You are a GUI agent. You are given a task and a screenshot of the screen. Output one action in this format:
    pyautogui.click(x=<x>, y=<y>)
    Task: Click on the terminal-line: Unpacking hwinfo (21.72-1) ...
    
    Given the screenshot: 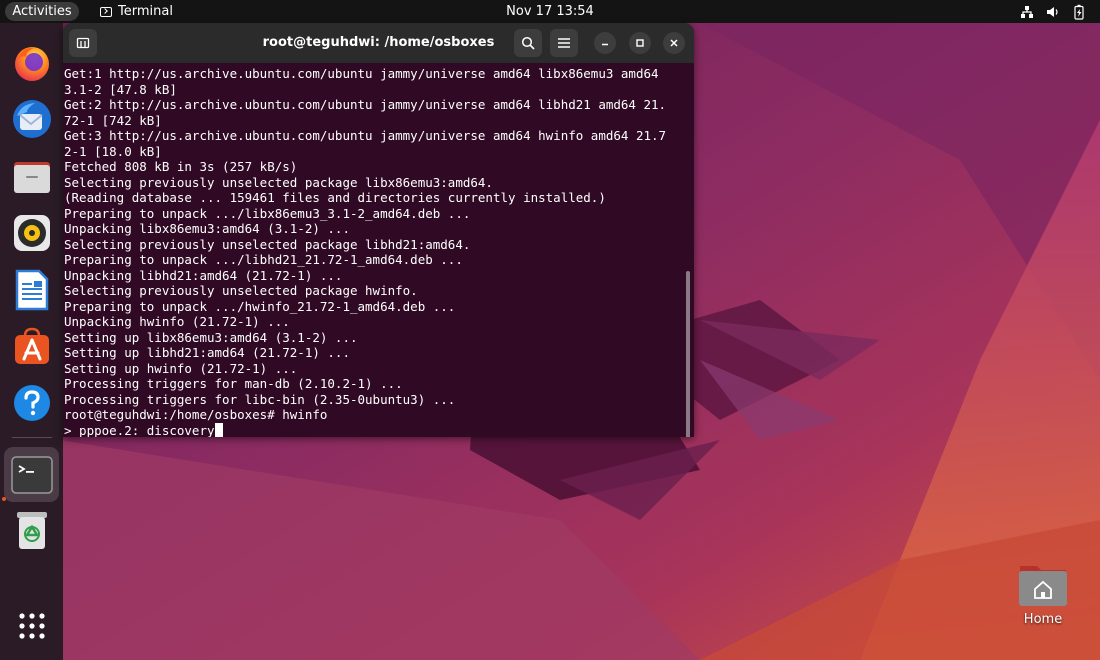 What is the action you would take?
    pyautogui.click(x=177, y=321)
    